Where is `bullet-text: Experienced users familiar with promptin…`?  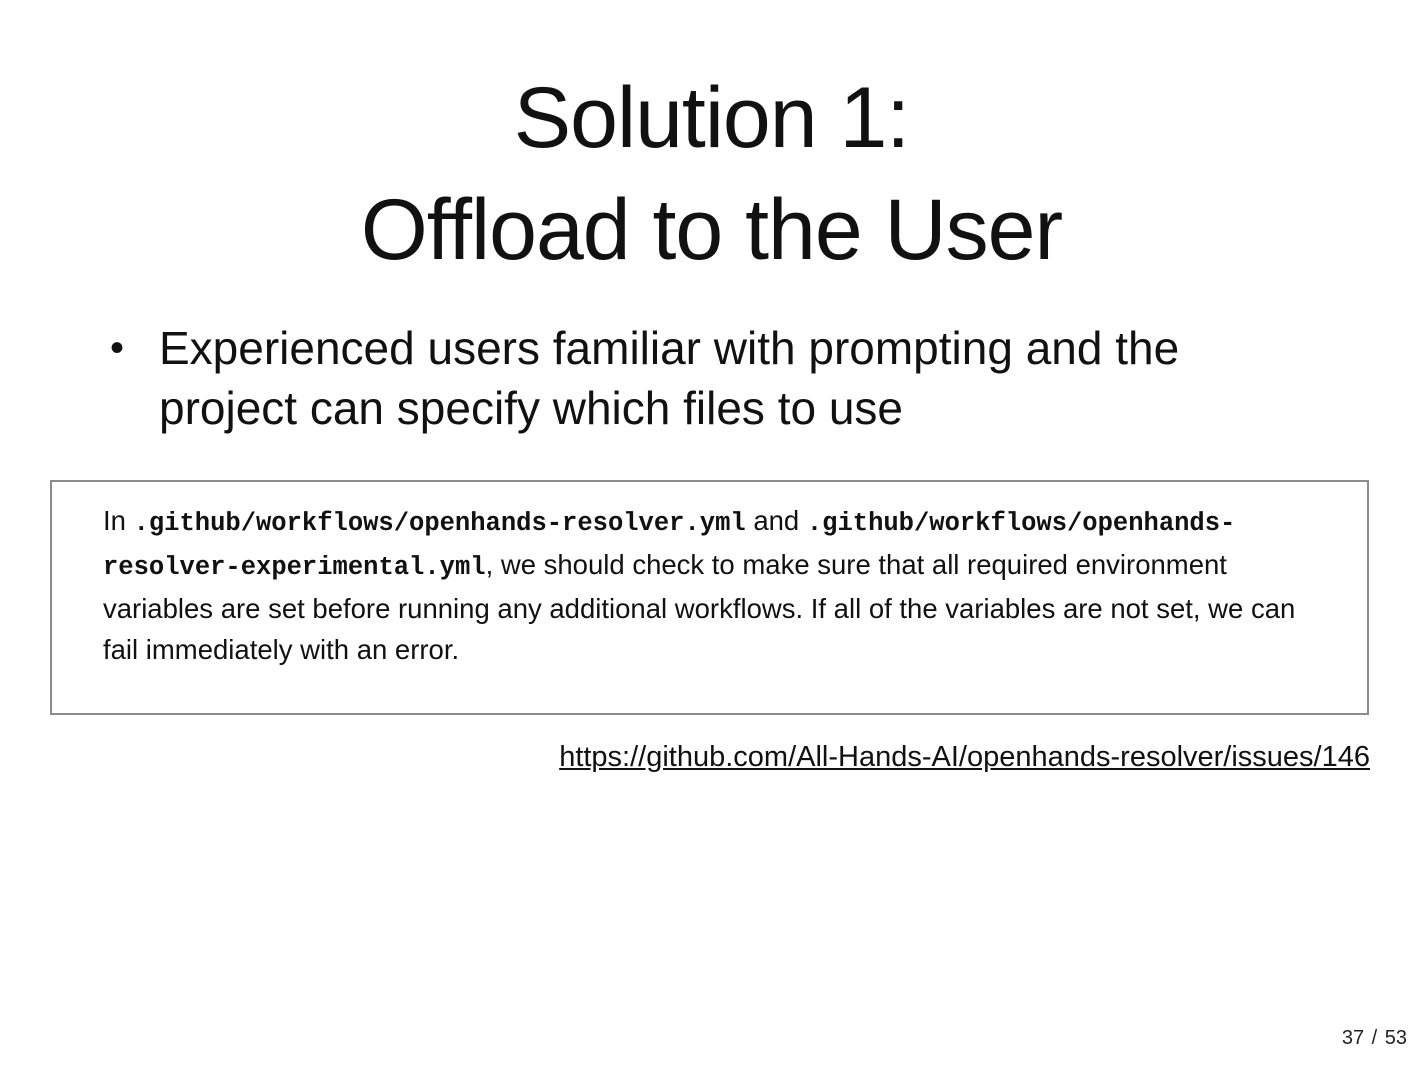
bullet-text: Experienced users familiar with promptin… is located at coordinates (669, 378).